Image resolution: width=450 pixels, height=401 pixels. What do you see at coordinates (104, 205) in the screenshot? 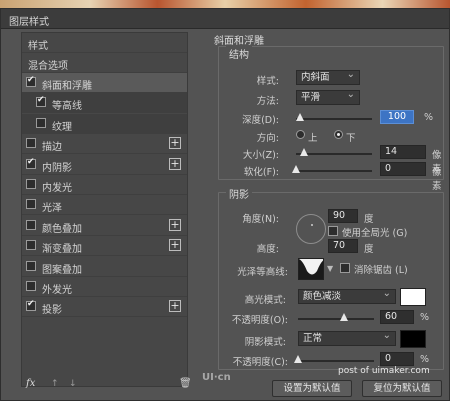
I see `style-item: 光泽` at bounding box center [104, 205].